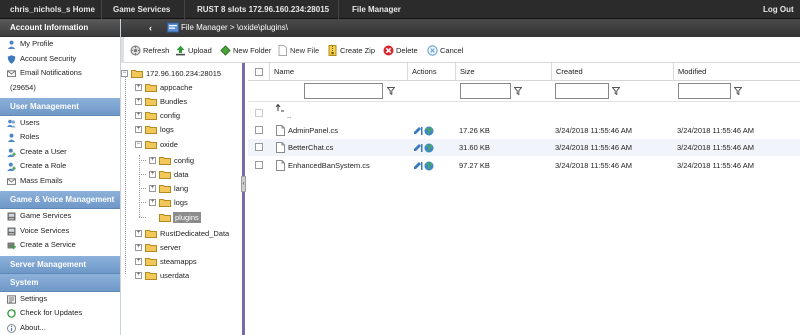 This screenshot has width=800, height=335. I want to click on tree-node-server: + server, so click(185, 247).